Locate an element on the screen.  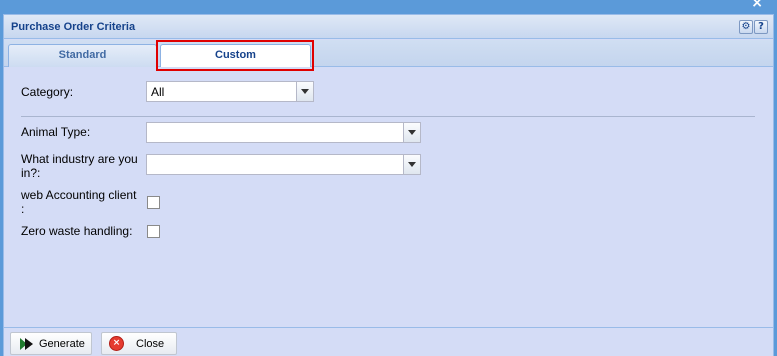
animal-type-select is located at coordinates (283, 132).